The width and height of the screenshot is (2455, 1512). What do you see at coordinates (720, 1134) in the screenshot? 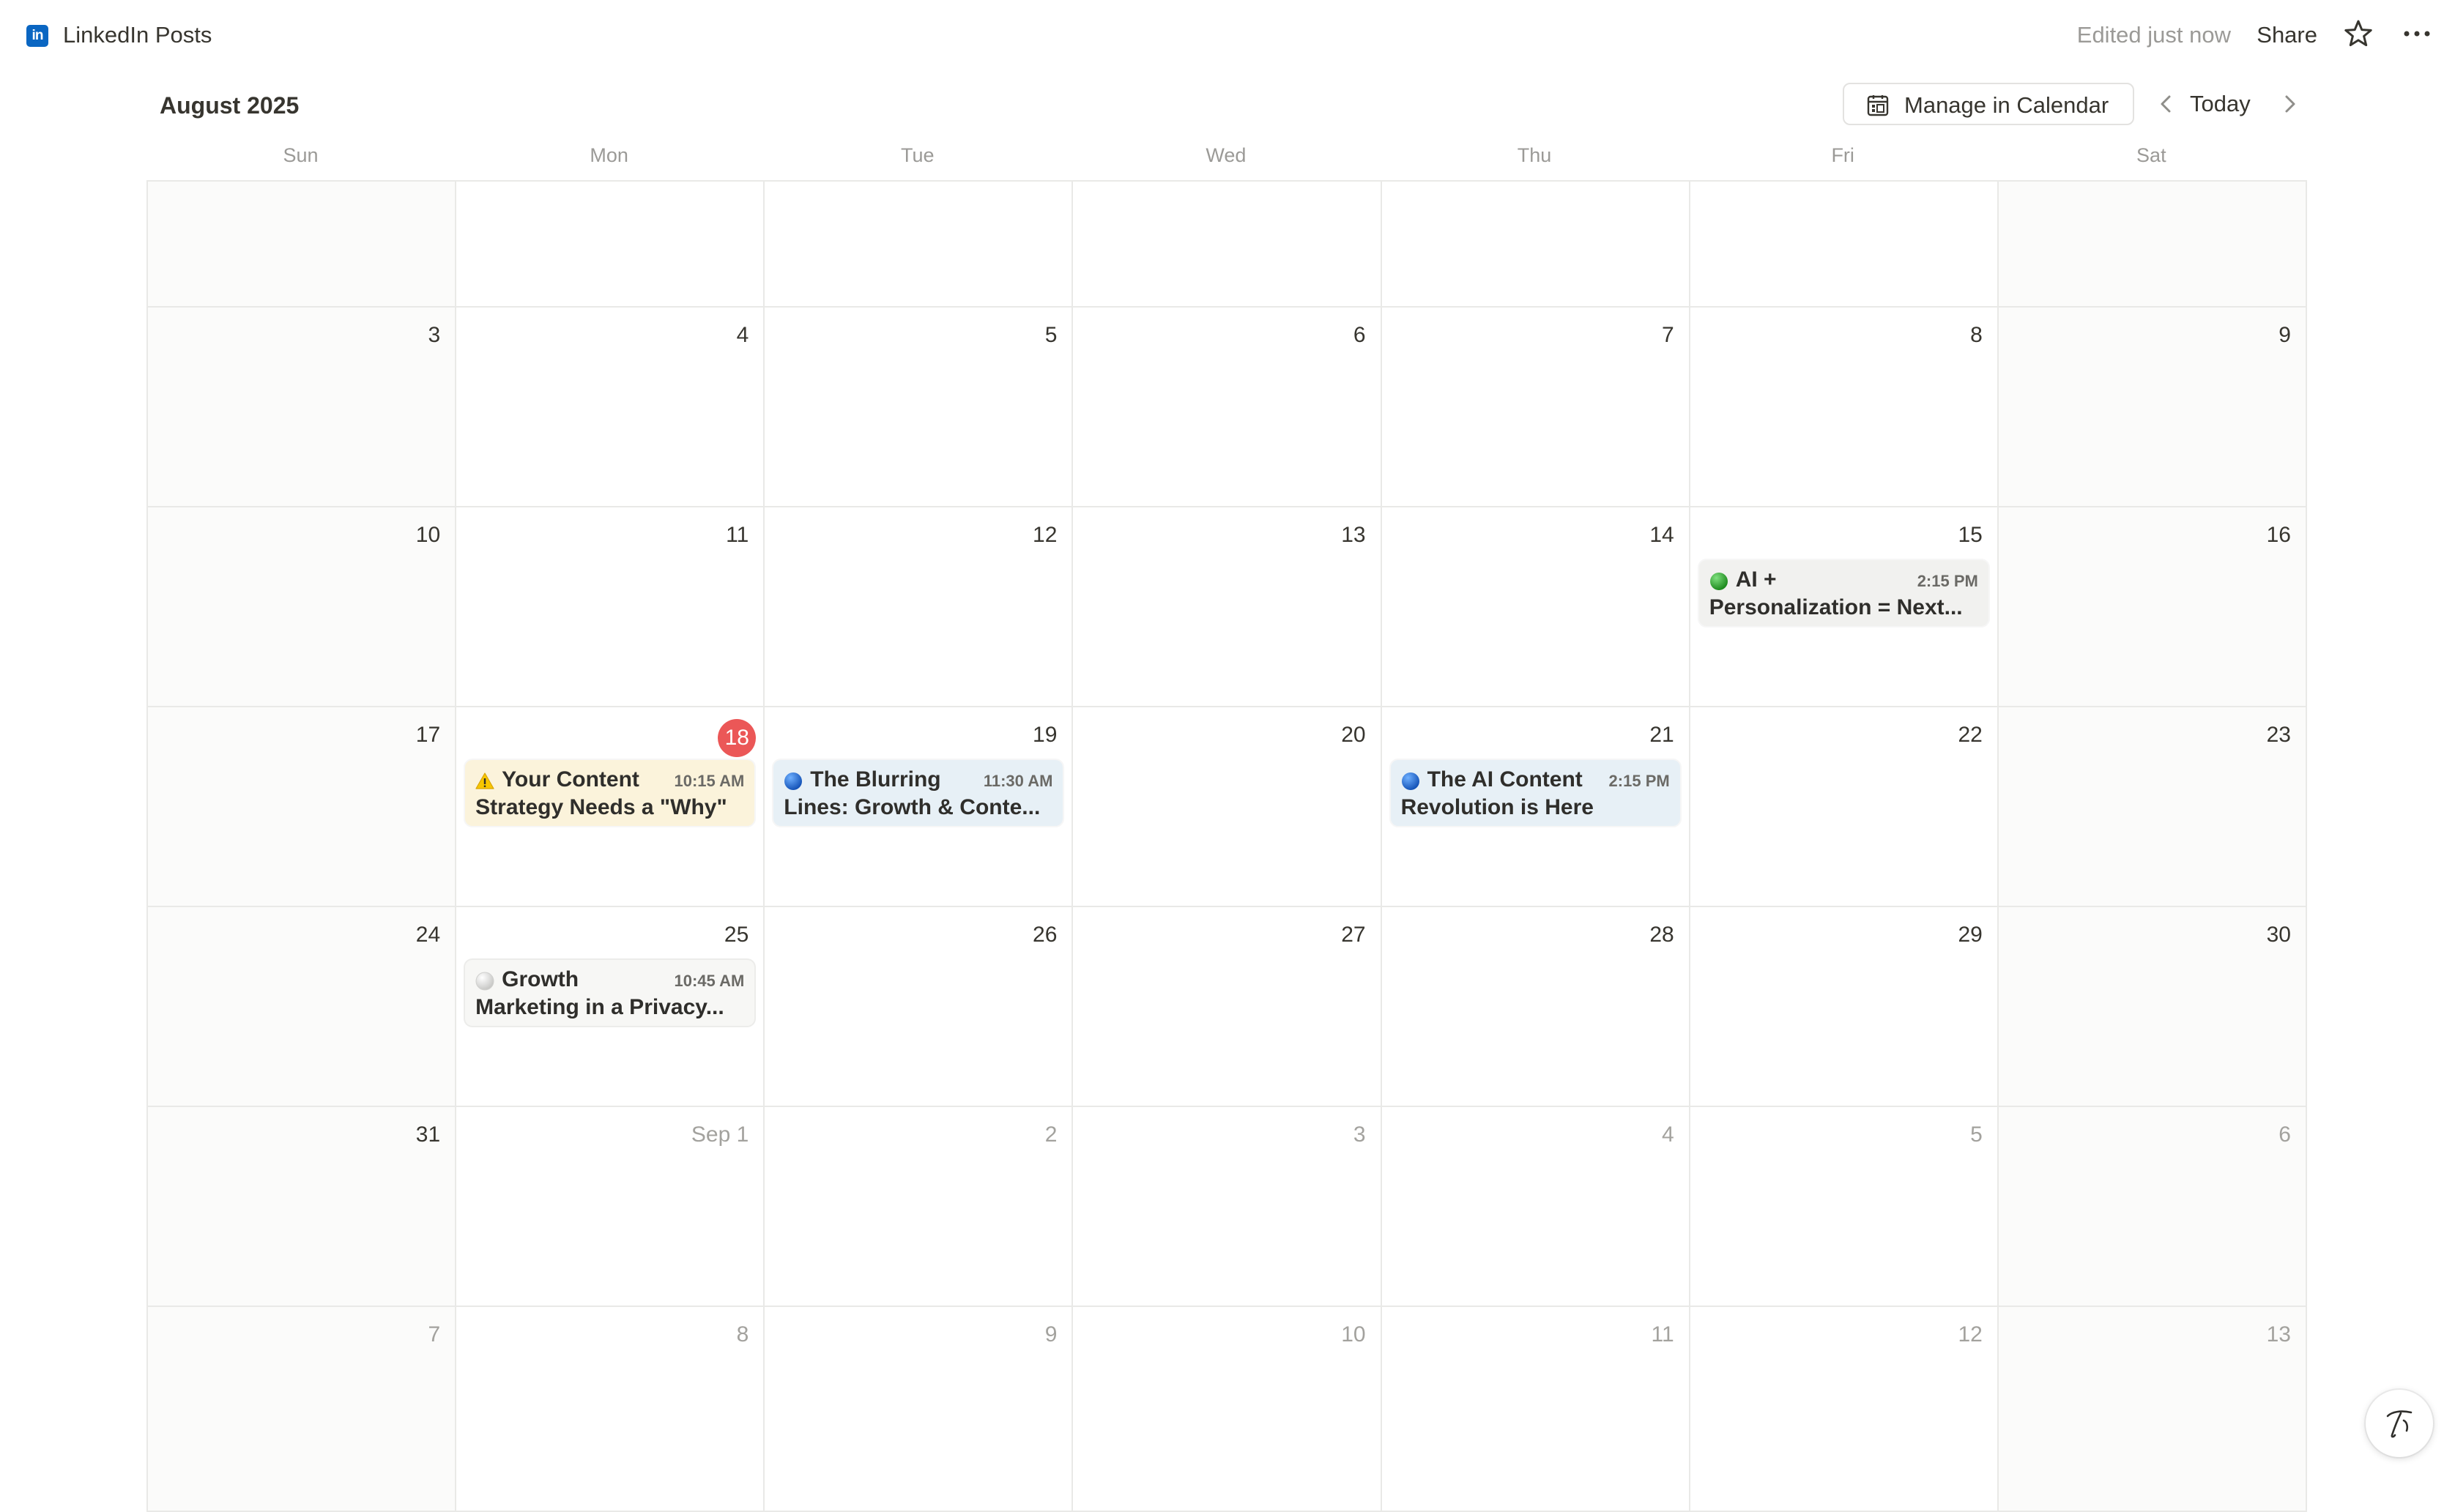
I see `day-number: Sep 1` at bounding box center [720, 1134].